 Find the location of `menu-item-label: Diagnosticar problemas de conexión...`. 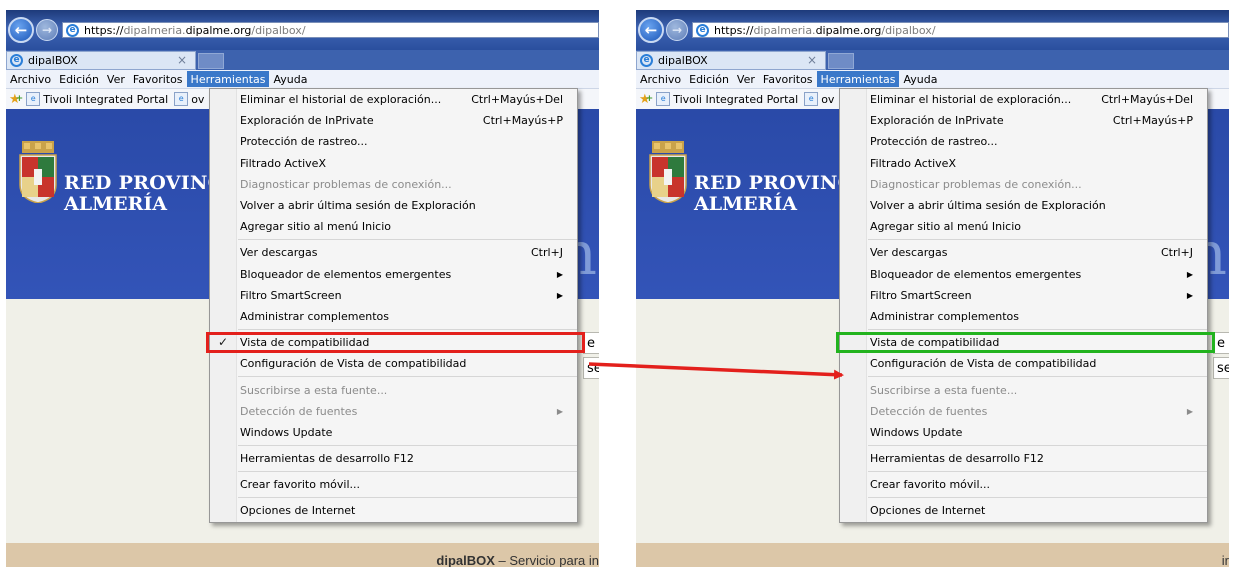

menu-item-label: Diagnosticar problemas de conexión... is located at coordinates (976, 184).